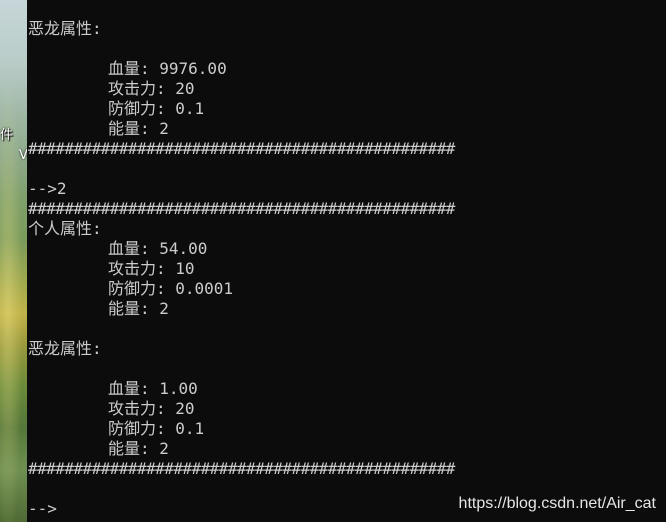  Describe the element at coordinates (167, 68) in the screenshot. I see `dragon-hp-line: 血量: 9976.00` at that location.